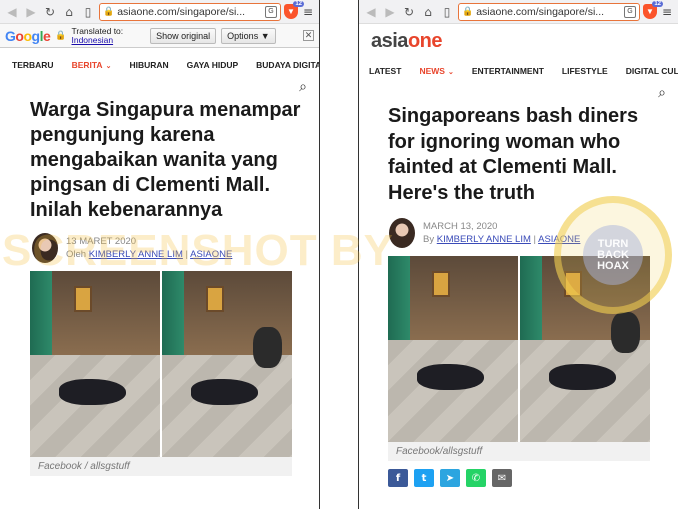 Image resolution: width=678 pixels, height=509 pixels. I want to click on photo-caption: Facebook/allsgstuff, so click(519, 451).